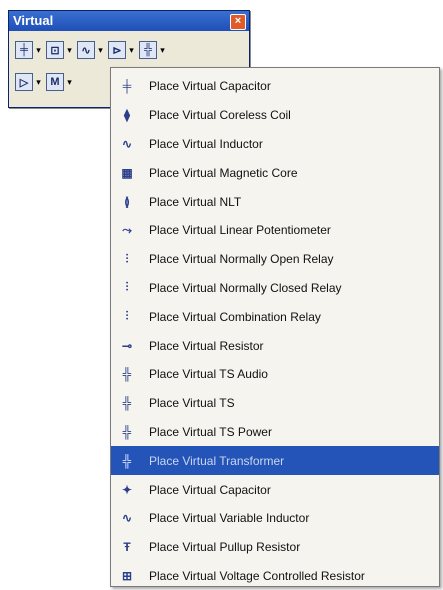  I want to click on vcr-icon: ⊞, so click(127, 575).